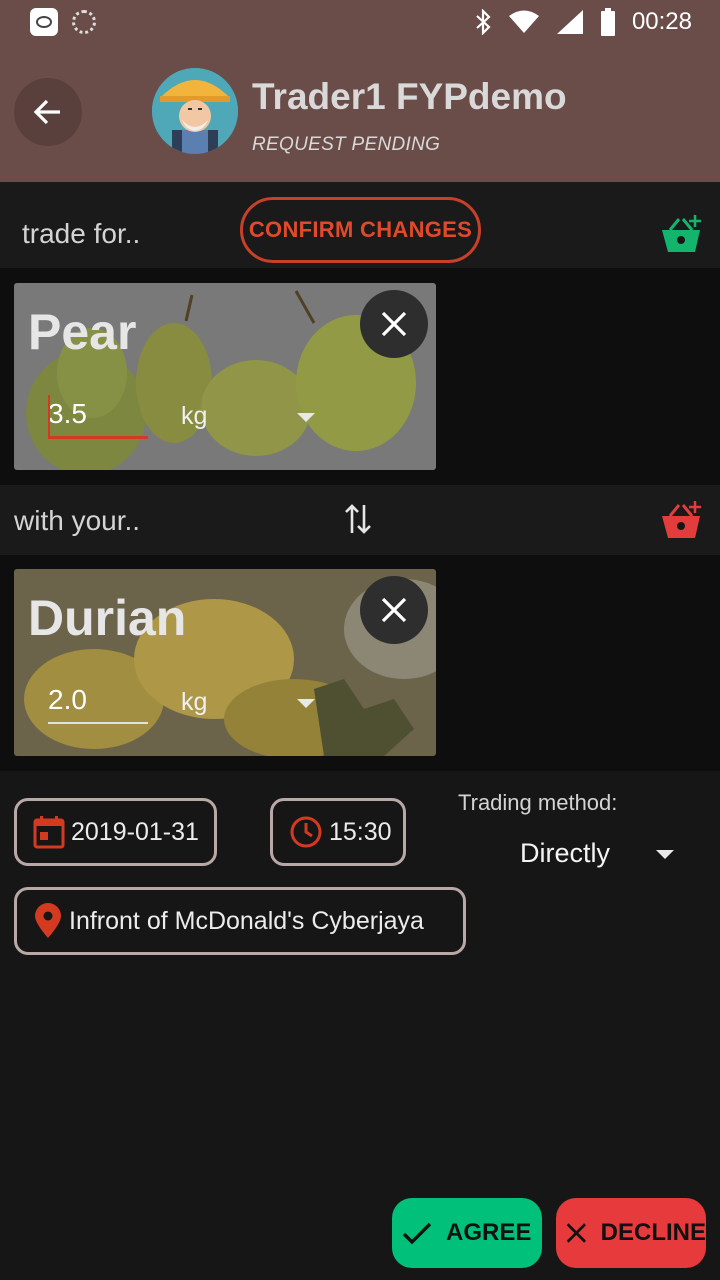  Describe the element at coordinates (360, 22) in the screenshot. I see `status-bar: 00:28` at that location.